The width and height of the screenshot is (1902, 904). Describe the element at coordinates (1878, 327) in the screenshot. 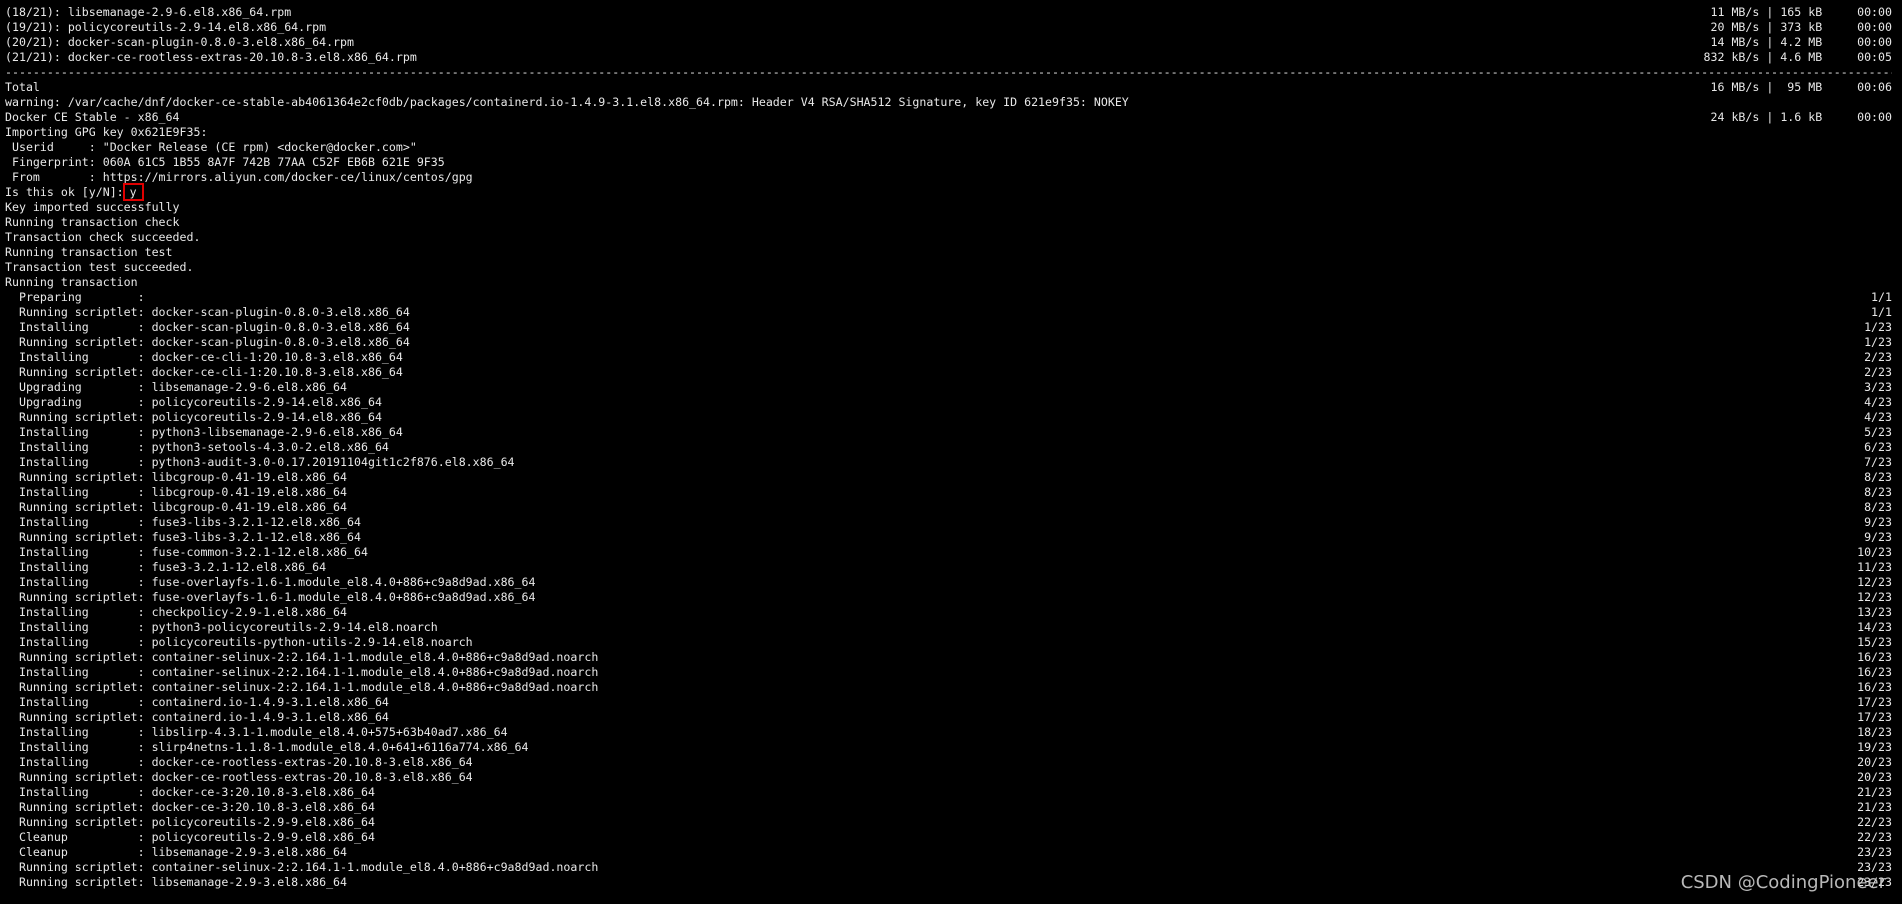

I see `line-progress: 1/23` at that location.